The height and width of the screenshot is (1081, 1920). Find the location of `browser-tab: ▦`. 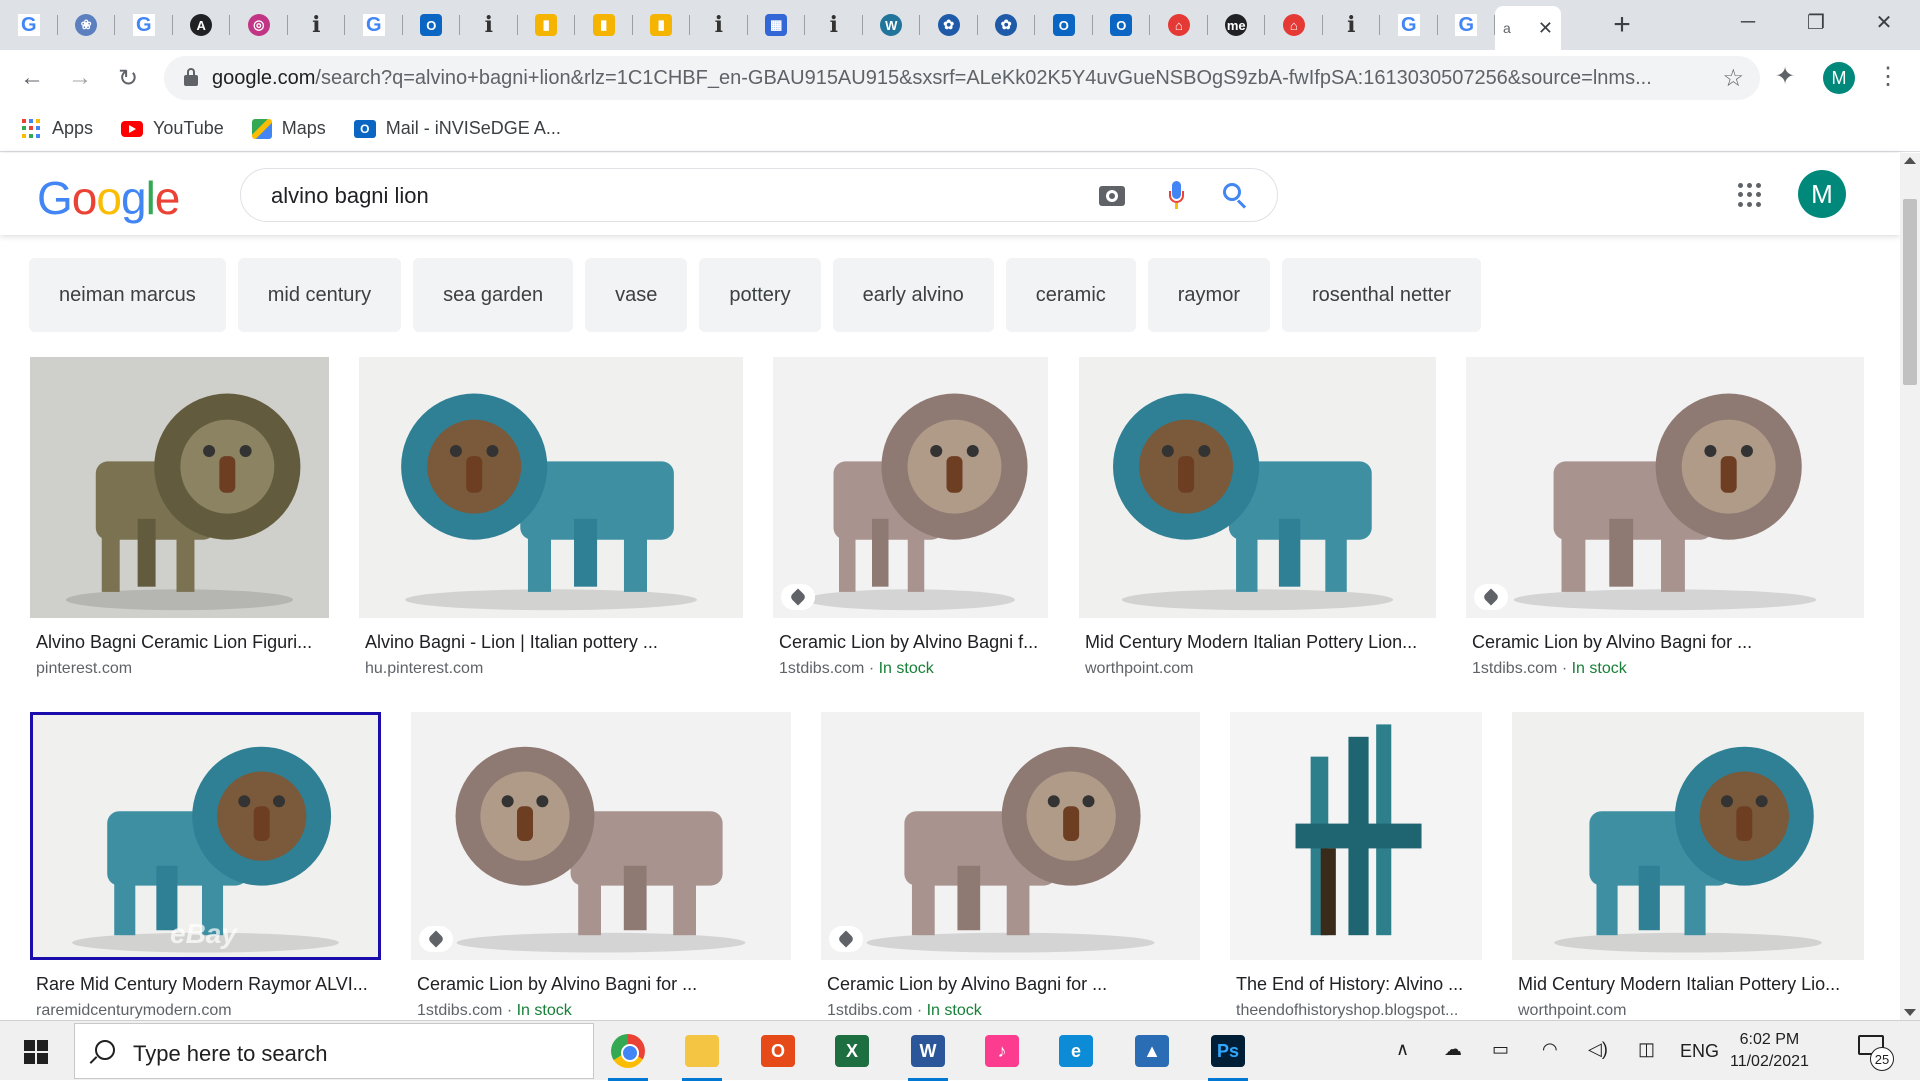

browser-tab: ▦ is located at coordinates (776, 25).